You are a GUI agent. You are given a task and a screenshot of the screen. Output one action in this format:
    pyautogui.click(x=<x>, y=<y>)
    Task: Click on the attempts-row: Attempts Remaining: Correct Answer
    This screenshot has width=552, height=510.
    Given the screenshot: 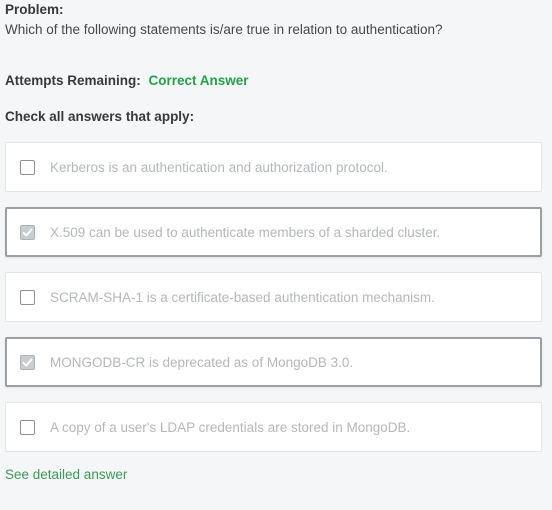 What is the action you would take?
    pyautogui.click(x=127, y=80)
    